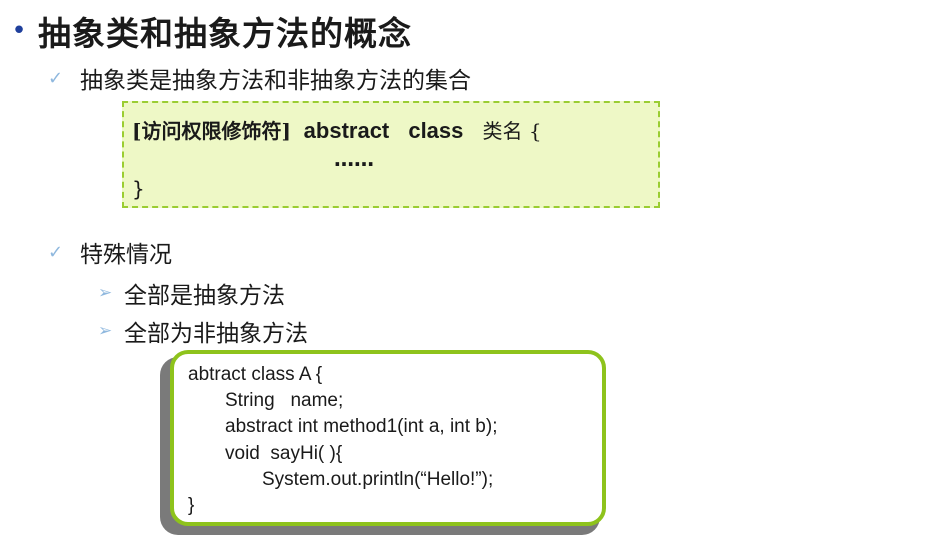 Image resolution: width=936 pixels, height=551 pixels. I want to click on code-line: System.out.println(“Hello!”);, so click(378, 479).